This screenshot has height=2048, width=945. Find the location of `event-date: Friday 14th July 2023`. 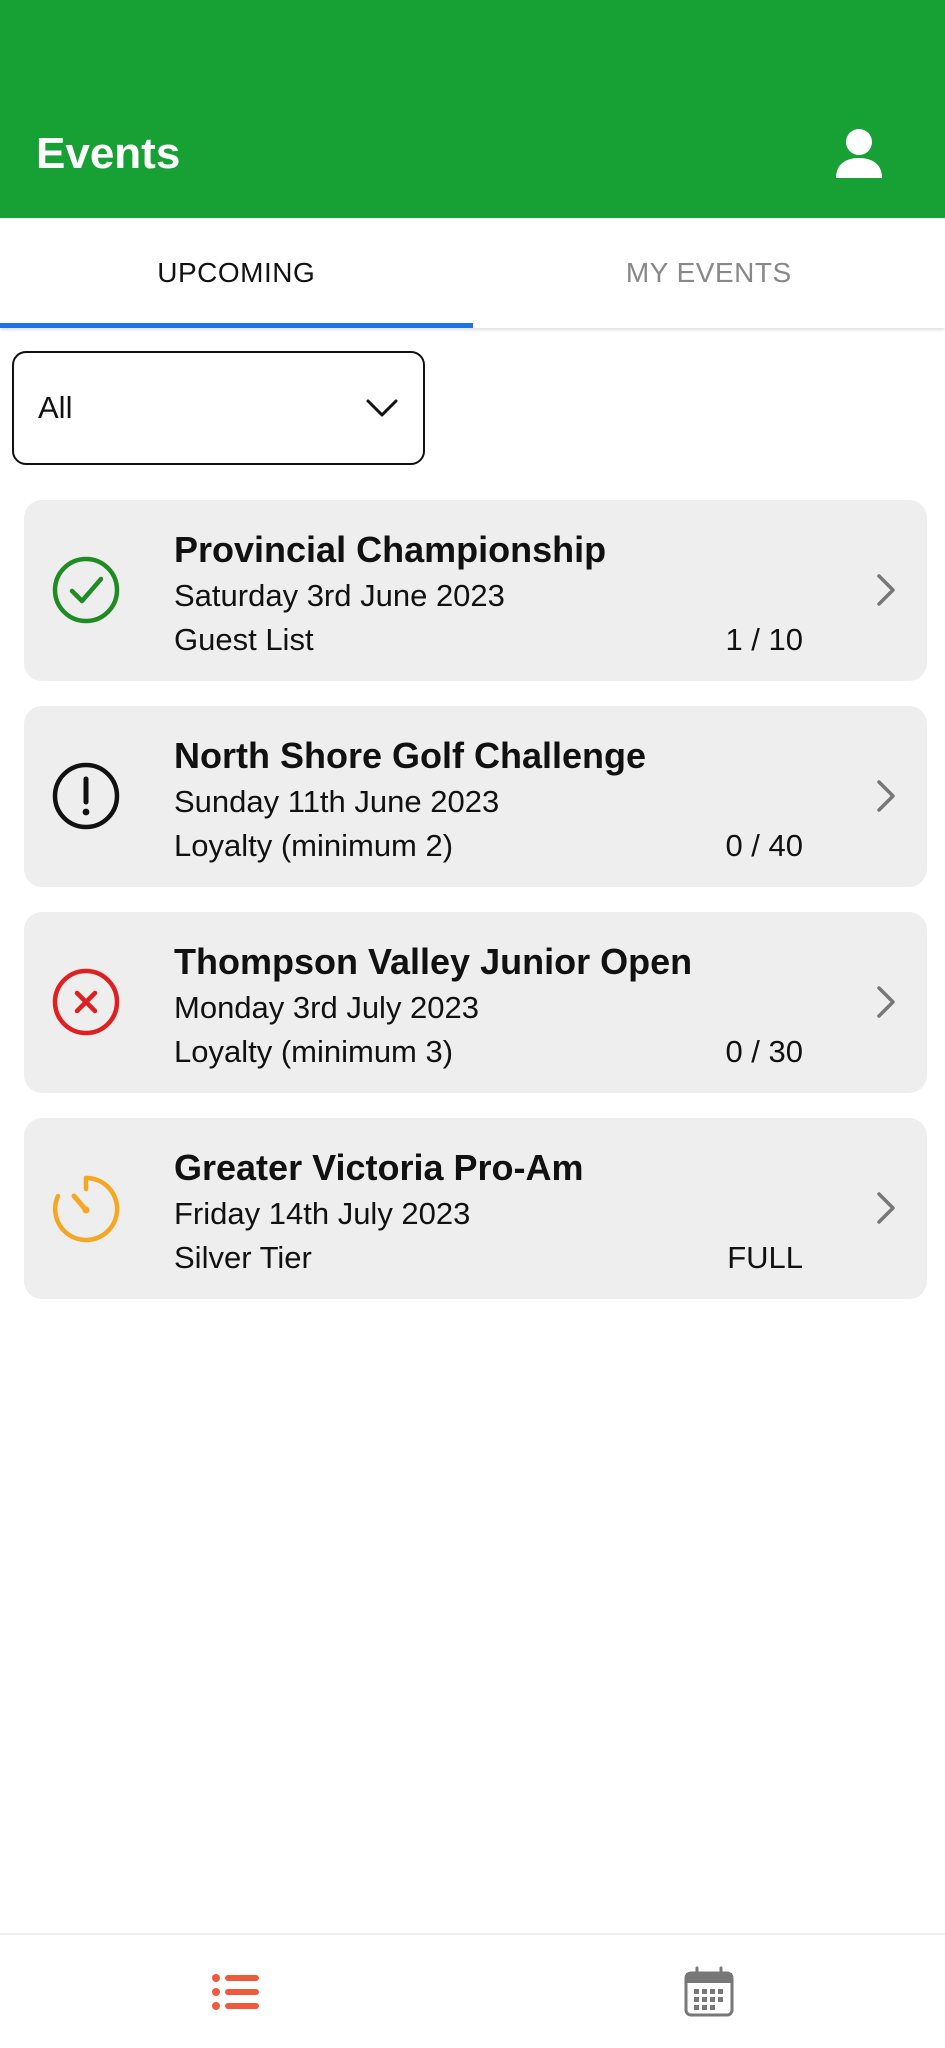

event-date: Friday 14th July 2023 is located at coordinates (322, 1213).